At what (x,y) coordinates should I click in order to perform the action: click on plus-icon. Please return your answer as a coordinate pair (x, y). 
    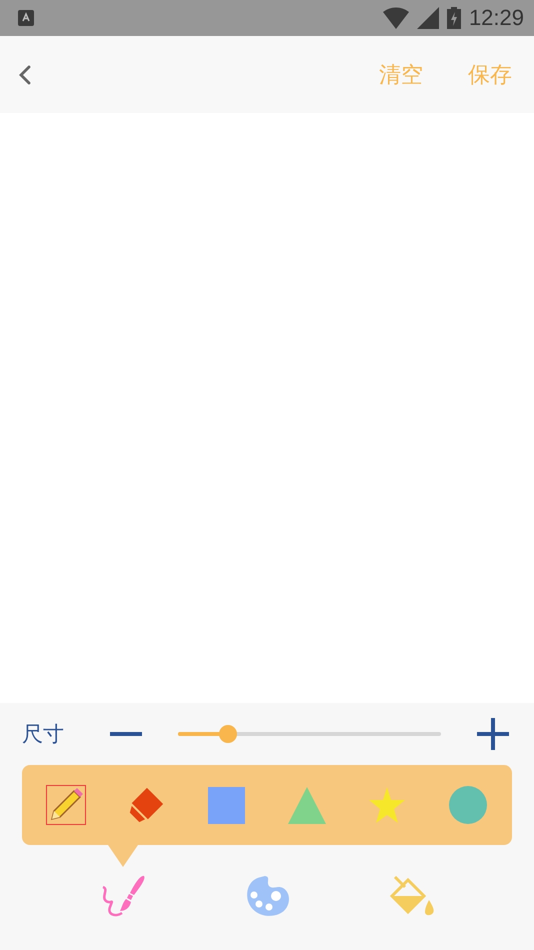
    Looking at the image, I should click on (493, 734).